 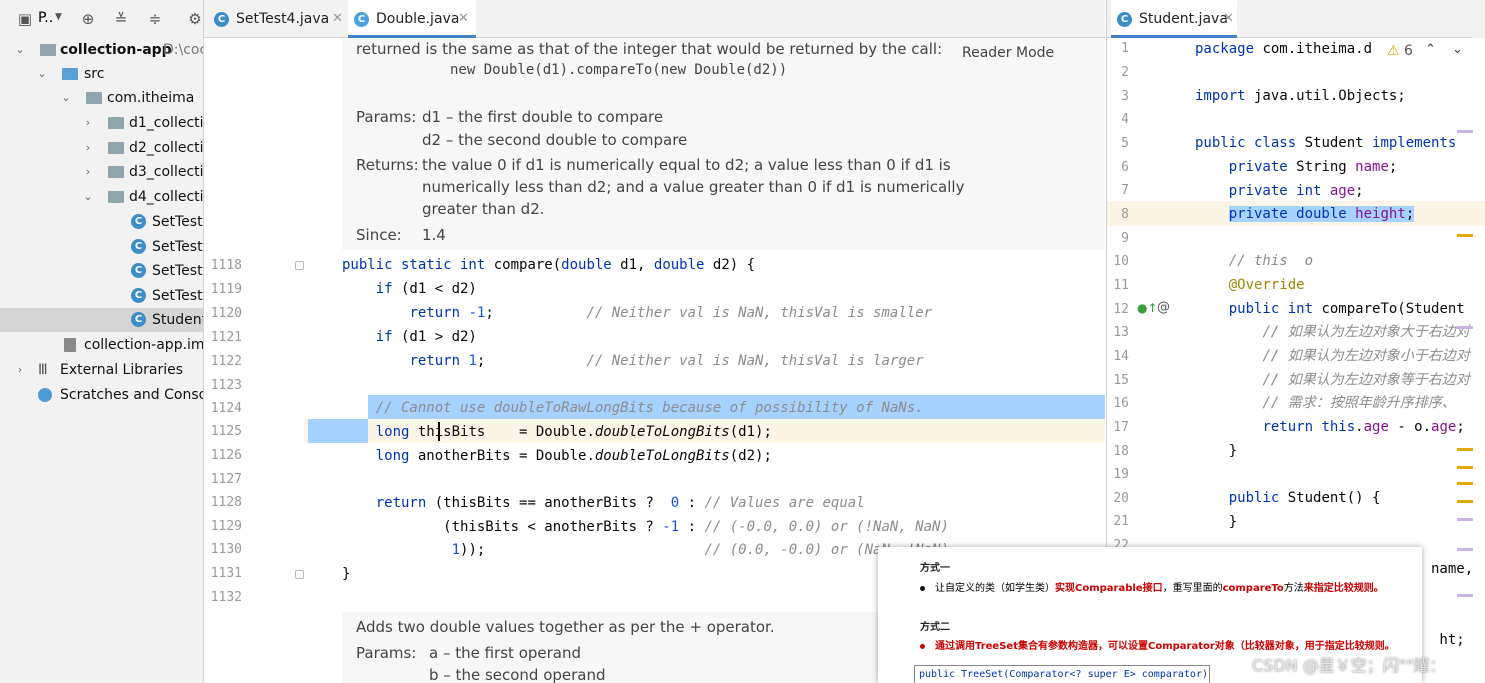 I want to click on tree-label: d2_collectic, so click(x=166, y=148).